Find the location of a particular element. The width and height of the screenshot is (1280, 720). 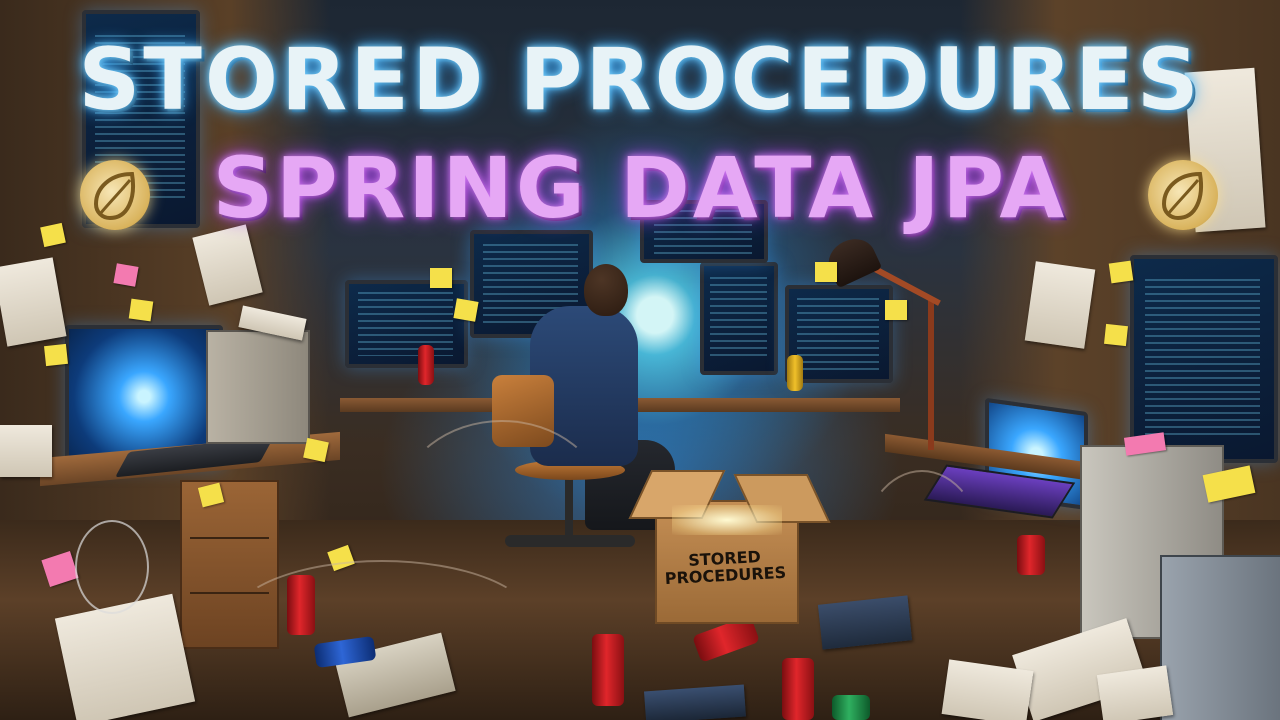

lamp-post is located at coordinates (931, 375).